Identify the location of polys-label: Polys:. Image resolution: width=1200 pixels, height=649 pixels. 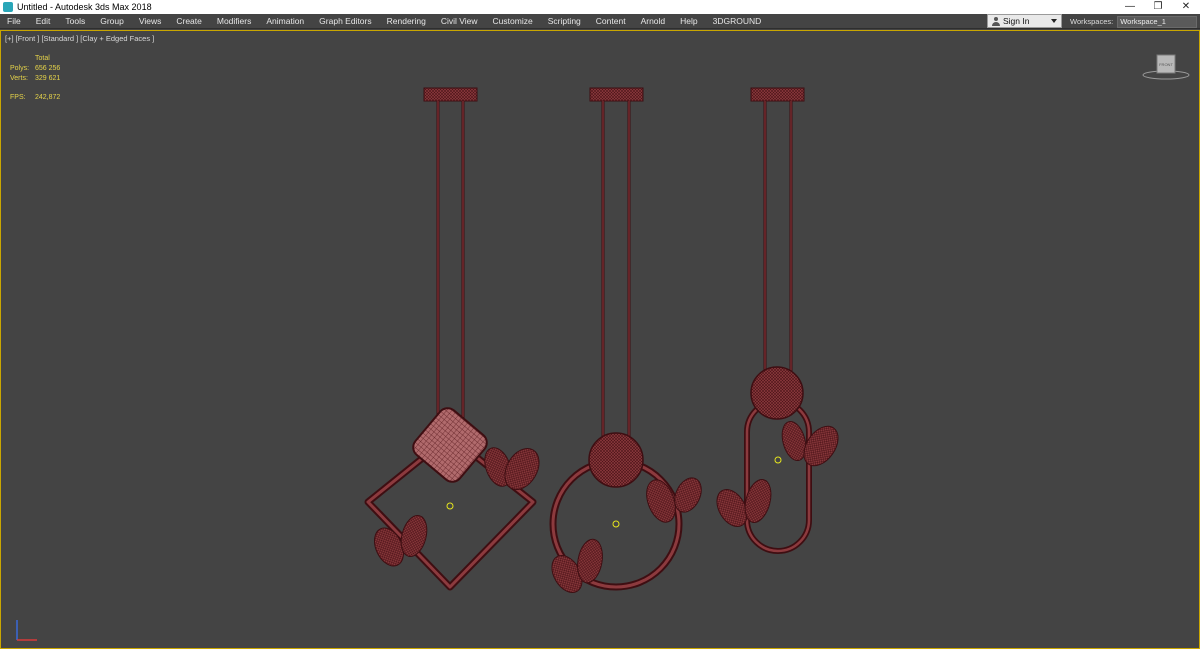
(20, 68).